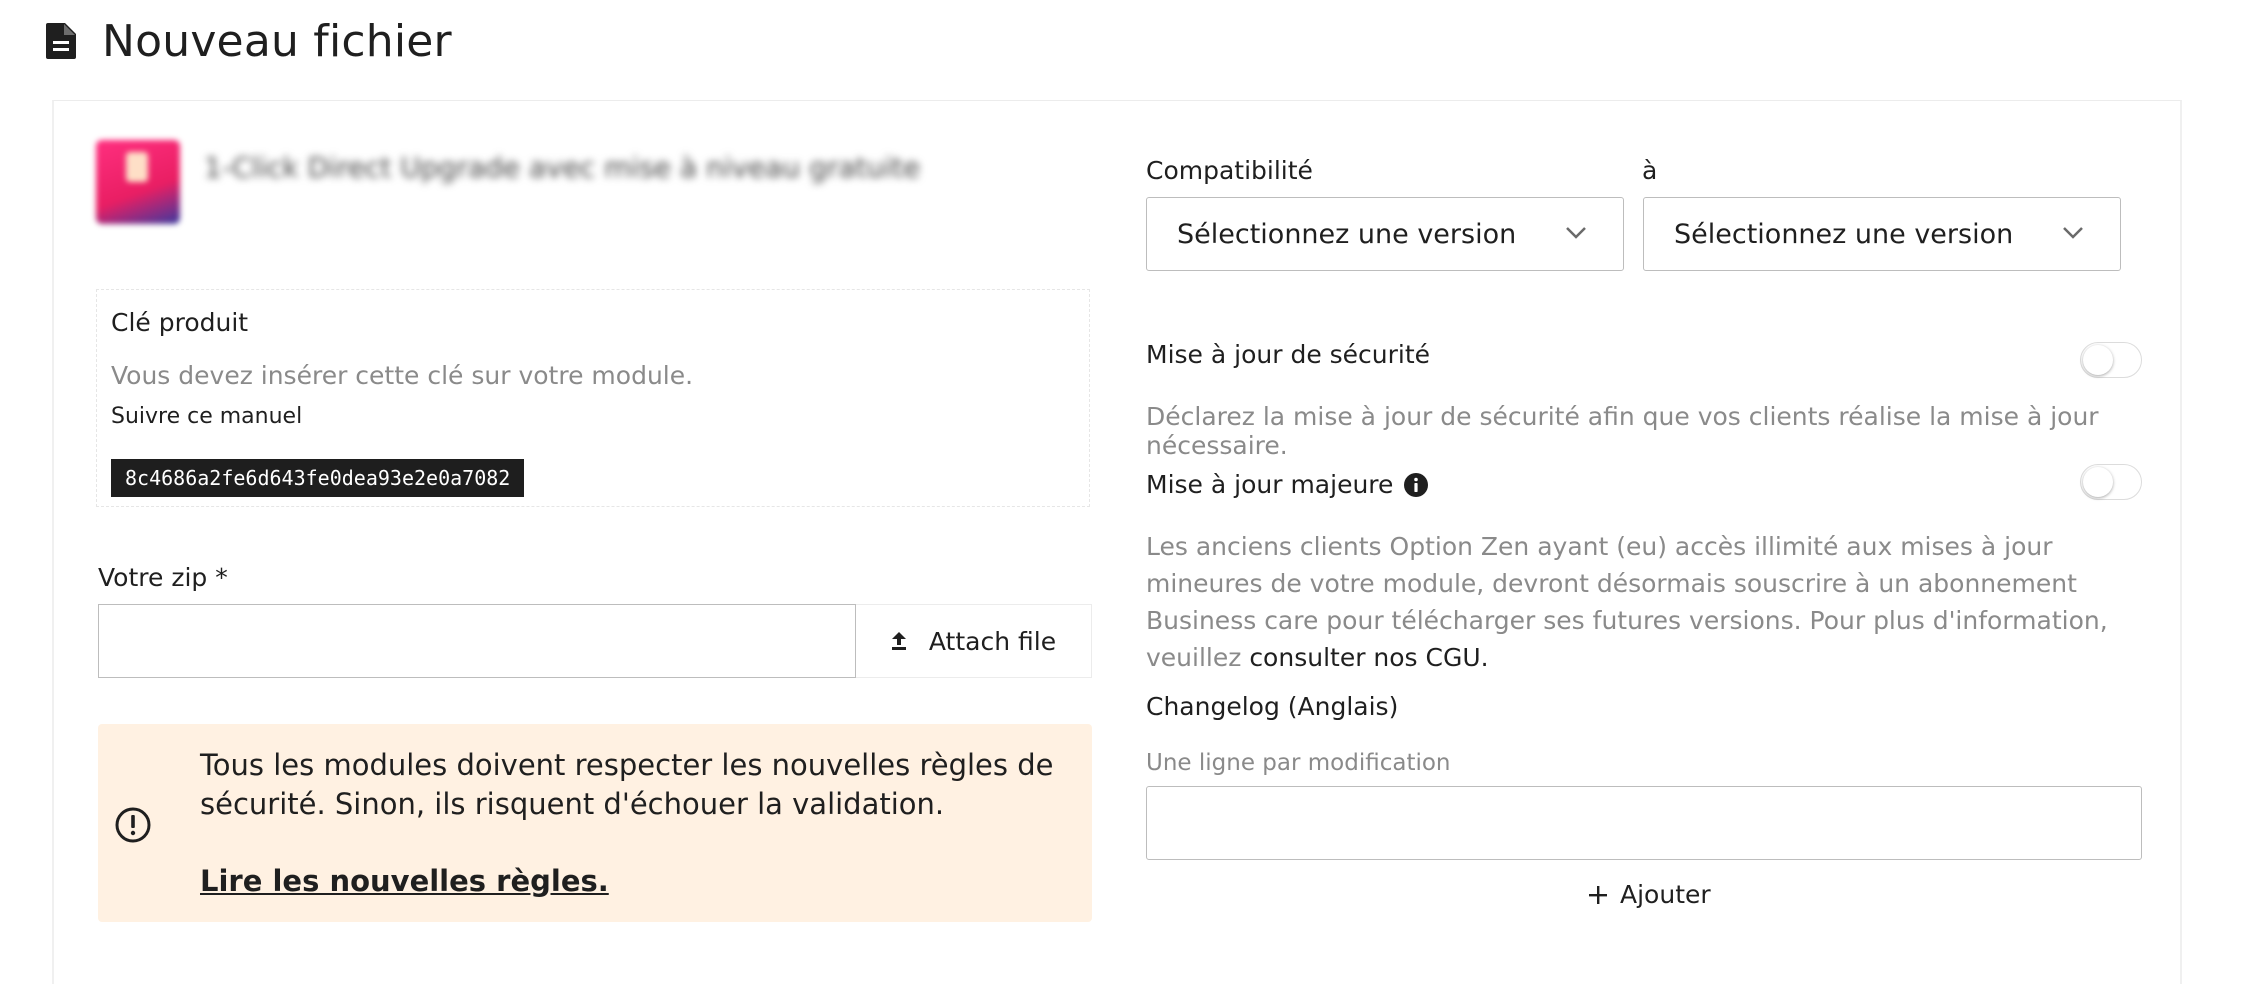 The width and height of the screenshot is (2244, 984). Describe the element at coordinates (318, 478) in the screenshot. I see `product-key-value: 8c4686a2fe6d643fe0dea93e2e0a7082` at that location.